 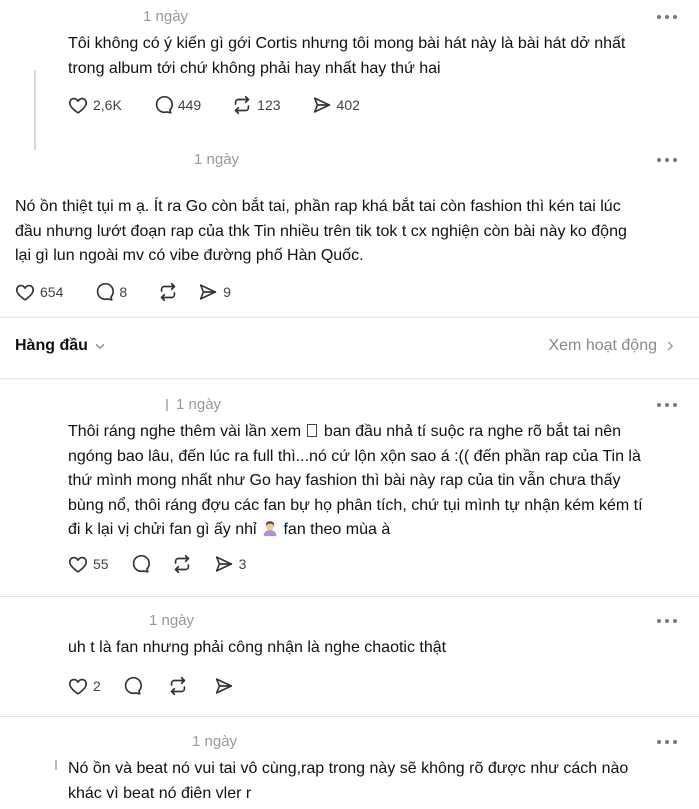 I want to click on share-button: 3, so click(x=229, y=564).